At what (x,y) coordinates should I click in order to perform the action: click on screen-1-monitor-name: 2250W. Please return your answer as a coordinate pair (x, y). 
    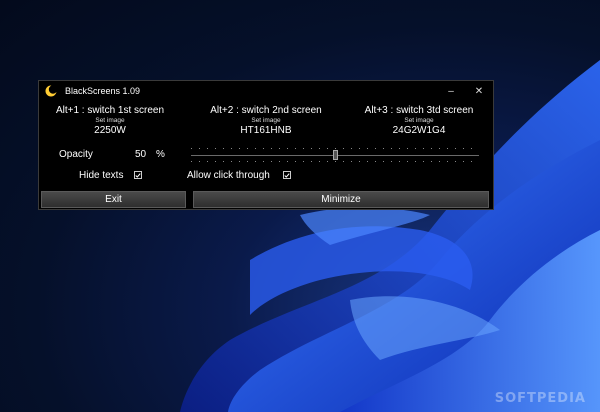
    Looking at the image, I should click on (110, 130).